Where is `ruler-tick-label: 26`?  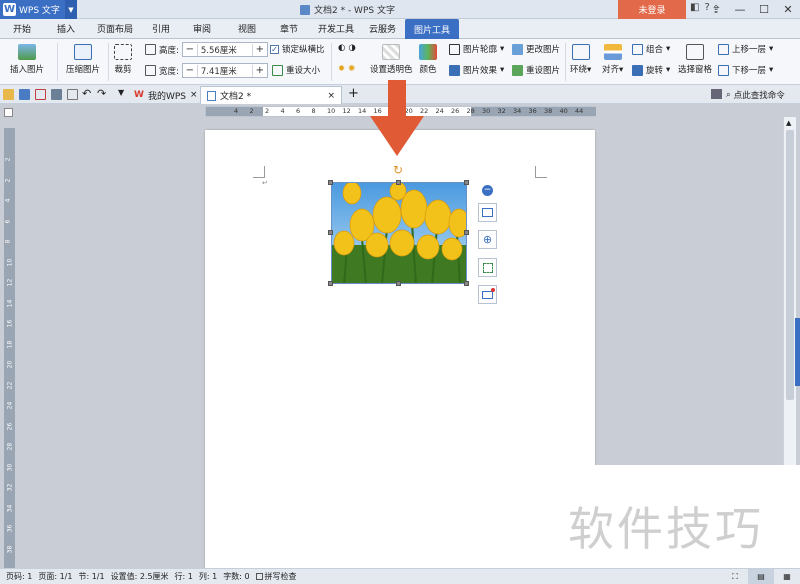 ruler-tick-label: 26 is located at coordinates (10, 426).